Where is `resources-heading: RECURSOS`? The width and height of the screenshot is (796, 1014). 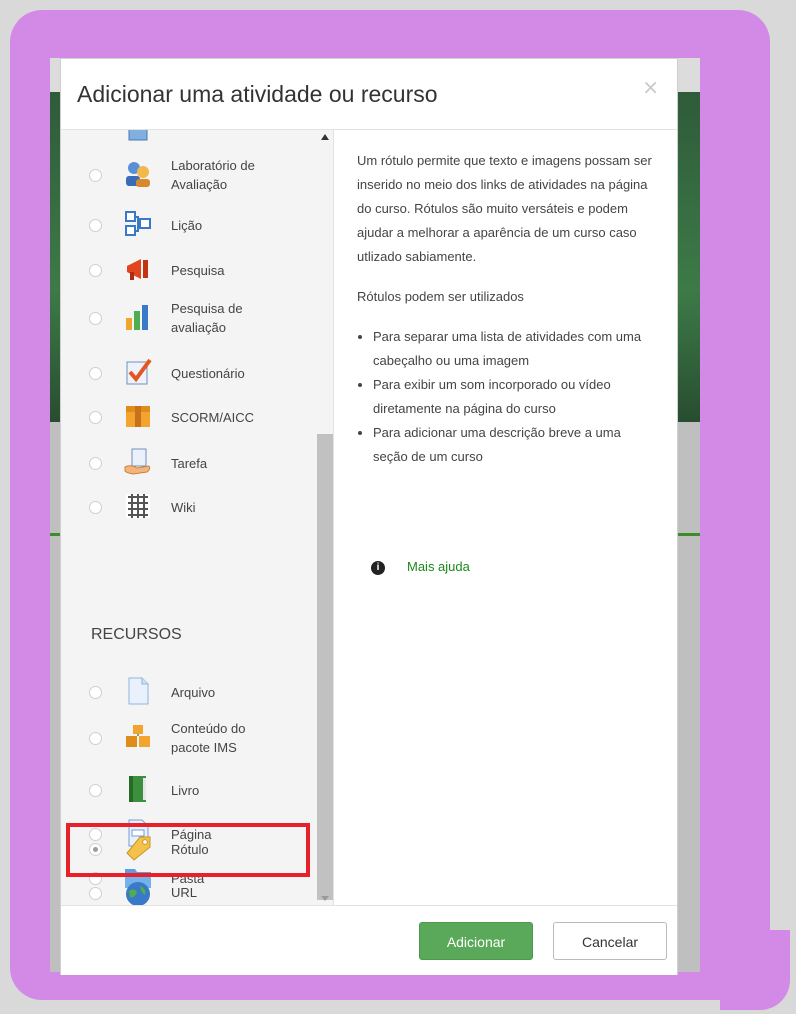
resources-heading: RECURSOS is located at coordinates (136, 634).